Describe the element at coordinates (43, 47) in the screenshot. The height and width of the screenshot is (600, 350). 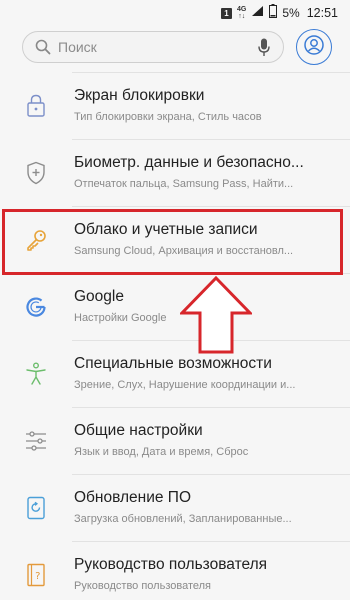
I see `search-icon` at that location.